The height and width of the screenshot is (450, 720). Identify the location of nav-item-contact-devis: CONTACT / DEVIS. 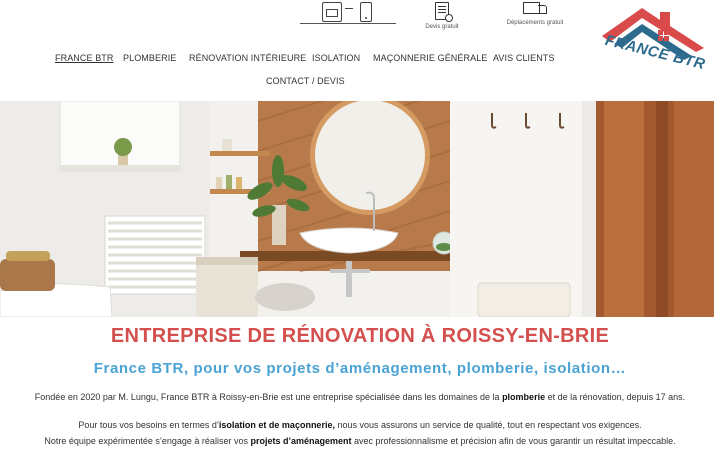
(305, 81).